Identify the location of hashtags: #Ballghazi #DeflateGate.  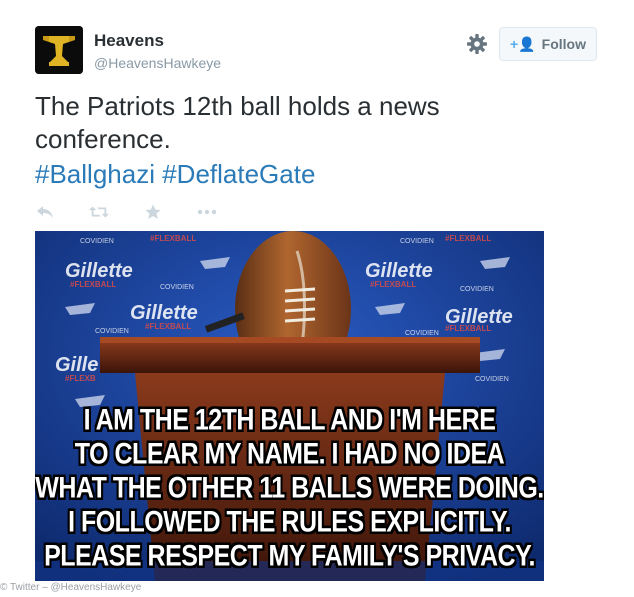
(175, 174).